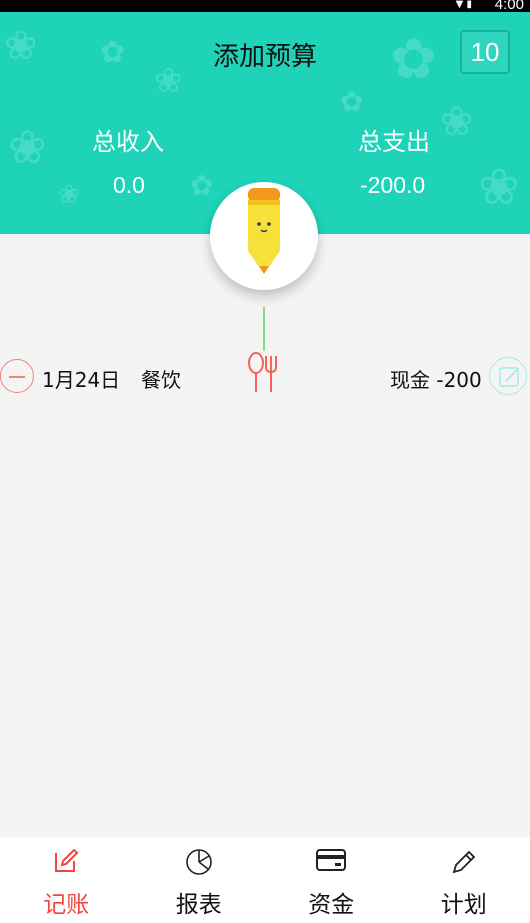 The width and height of the screenshot is (530, 923). I want to click on page-title: 添加预算, so click(264, 57).